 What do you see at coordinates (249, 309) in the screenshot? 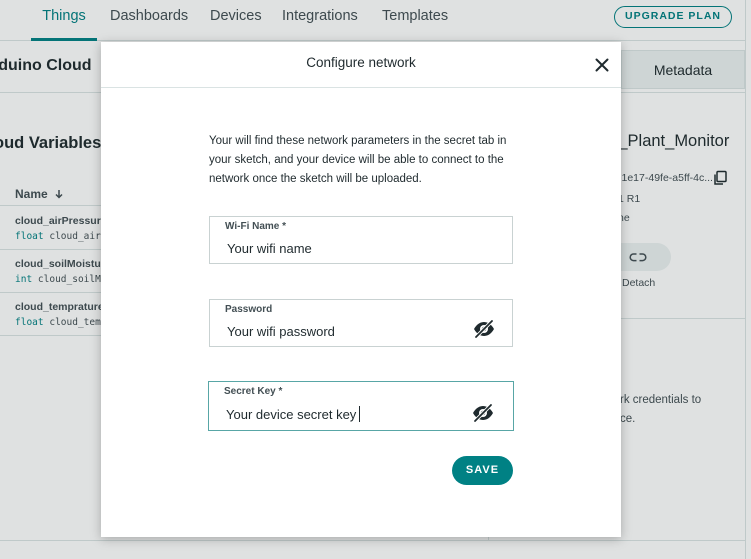
I see `password-label: Password` at bounding box center [249, 309].